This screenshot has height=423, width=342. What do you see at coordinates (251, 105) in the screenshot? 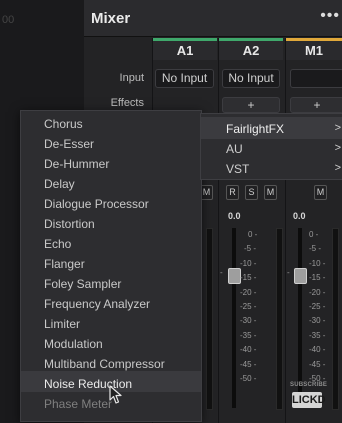
I see `add-effect-button-a2: +` at bounding box center [251, 105].